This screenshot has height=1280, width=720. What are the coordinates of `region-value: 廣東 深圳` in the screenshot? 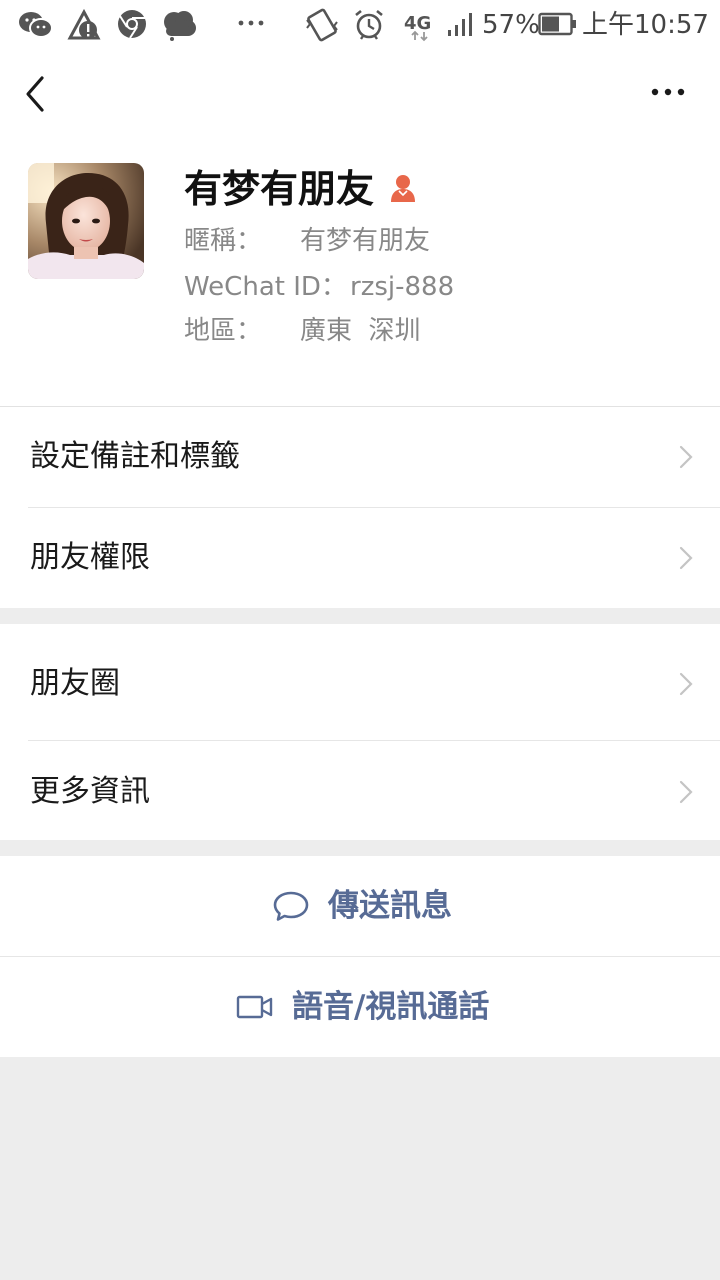 It's located at (360, 331).